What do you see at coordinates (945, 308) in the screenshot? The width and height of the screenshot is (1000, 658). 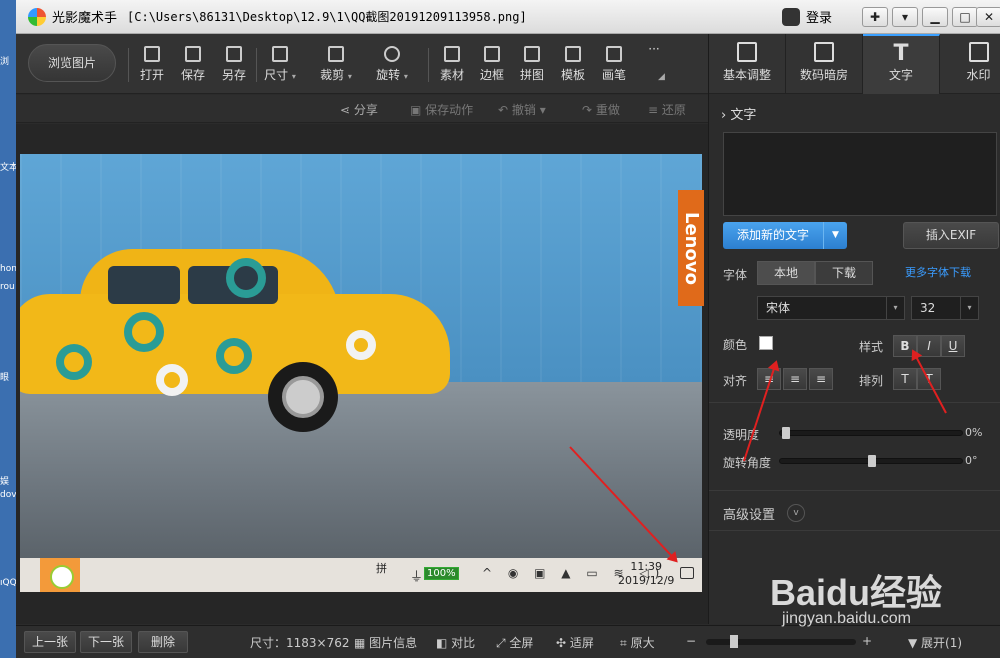 I see `font-size-select: 32 ▾` at bounding box center [945, 308].